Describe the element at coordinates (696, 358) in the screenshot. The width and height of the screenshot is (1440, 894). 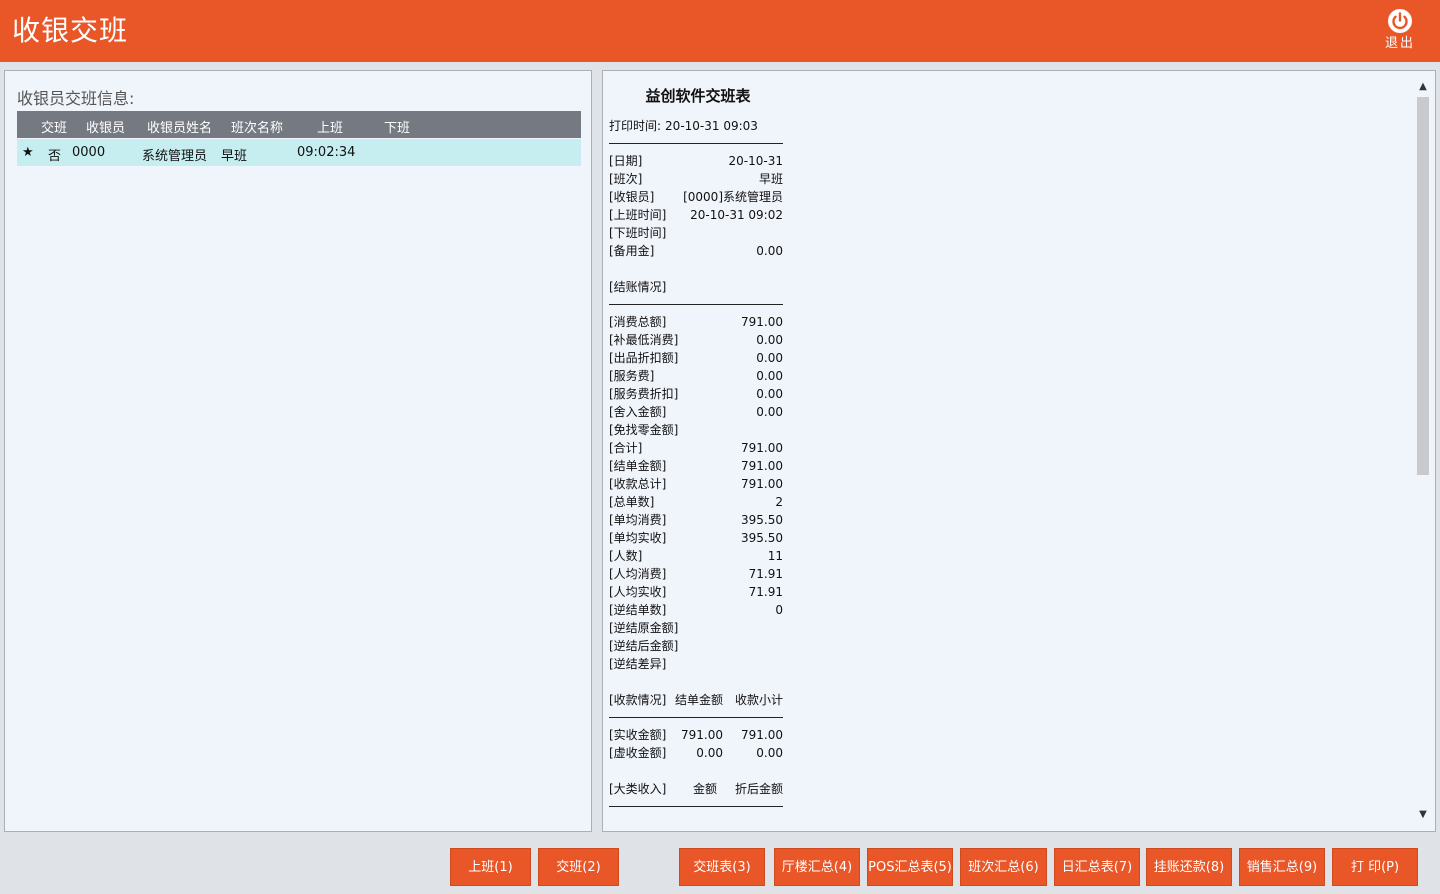
I see `settle-line: [出品折扣额] 0.00` at that location.